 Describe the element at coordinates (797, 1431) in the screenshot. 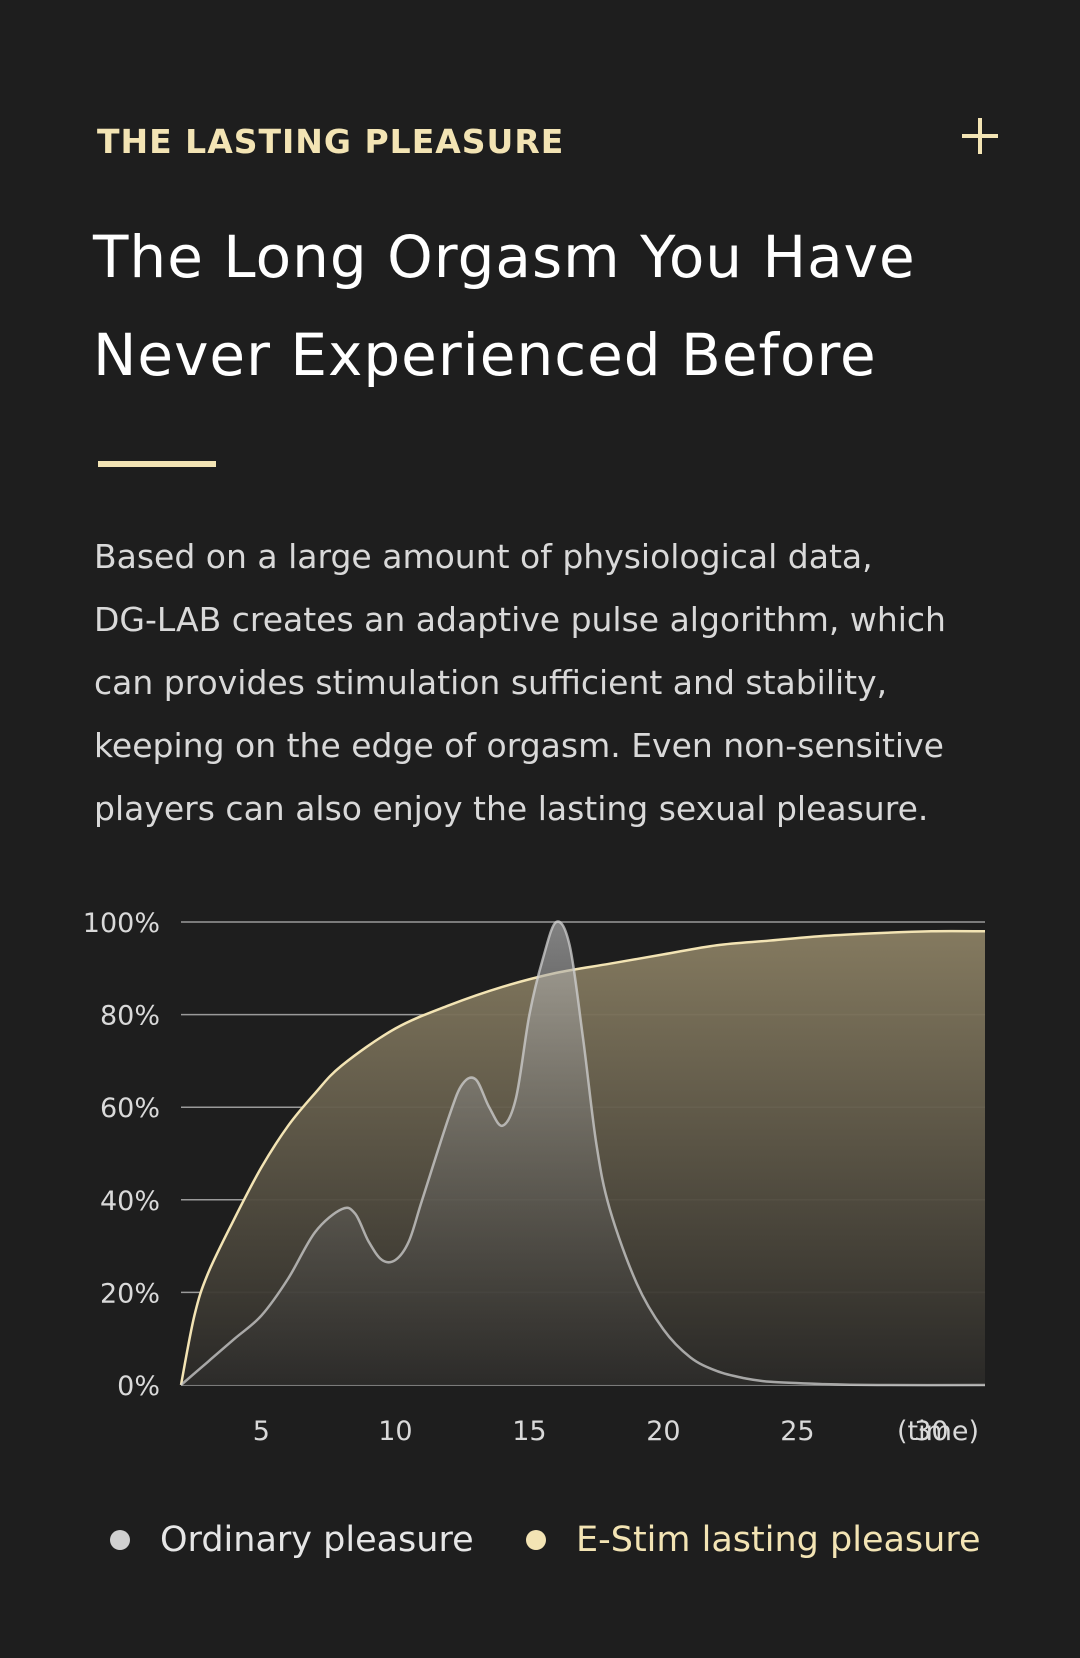

I see `x-tick-label-4: 25` at that location.